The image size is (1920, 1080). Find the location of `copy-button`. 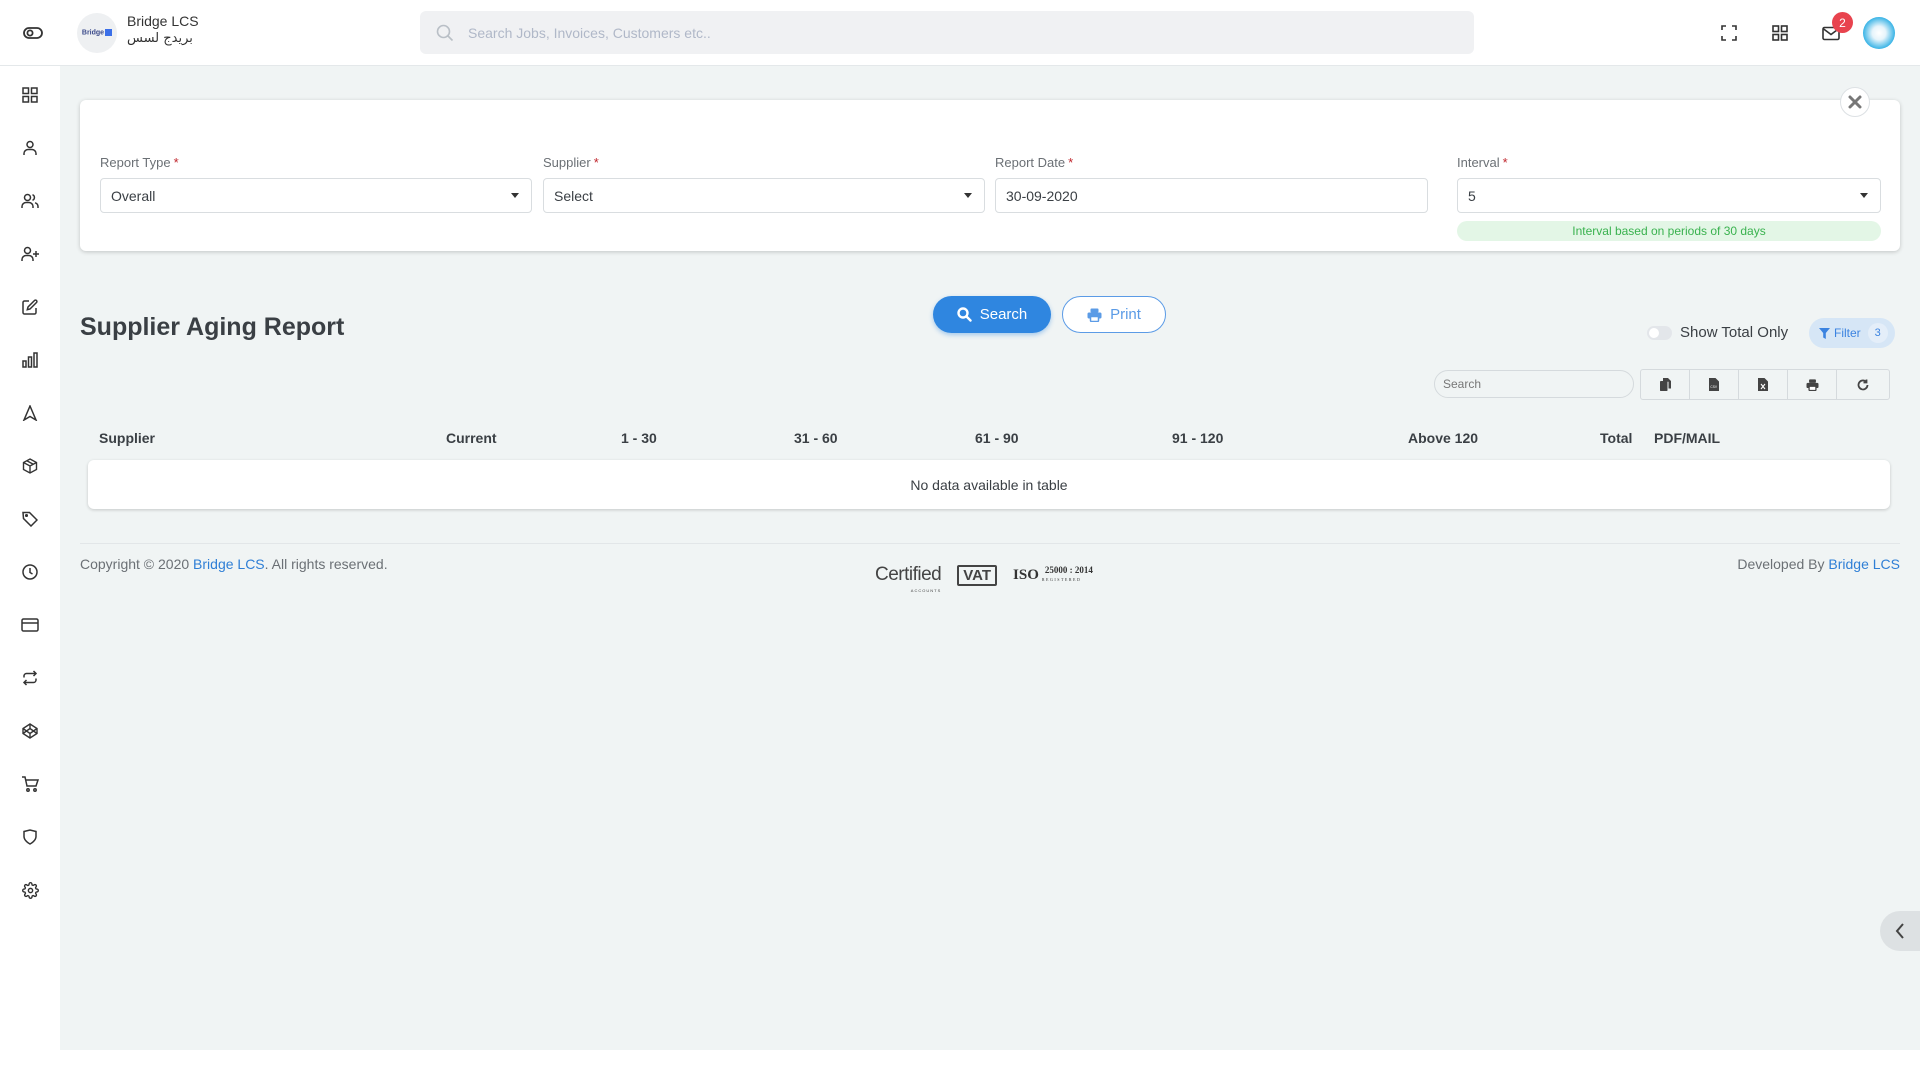

copy-button is located at coordinates (1665, 384).